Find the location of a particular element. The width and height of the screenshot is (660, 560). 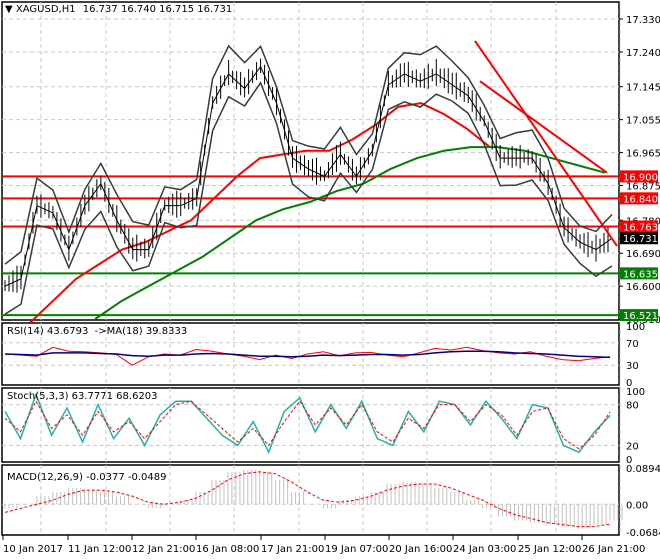

y-tick-label: 0.0894 is located at coordinates (643, 469).